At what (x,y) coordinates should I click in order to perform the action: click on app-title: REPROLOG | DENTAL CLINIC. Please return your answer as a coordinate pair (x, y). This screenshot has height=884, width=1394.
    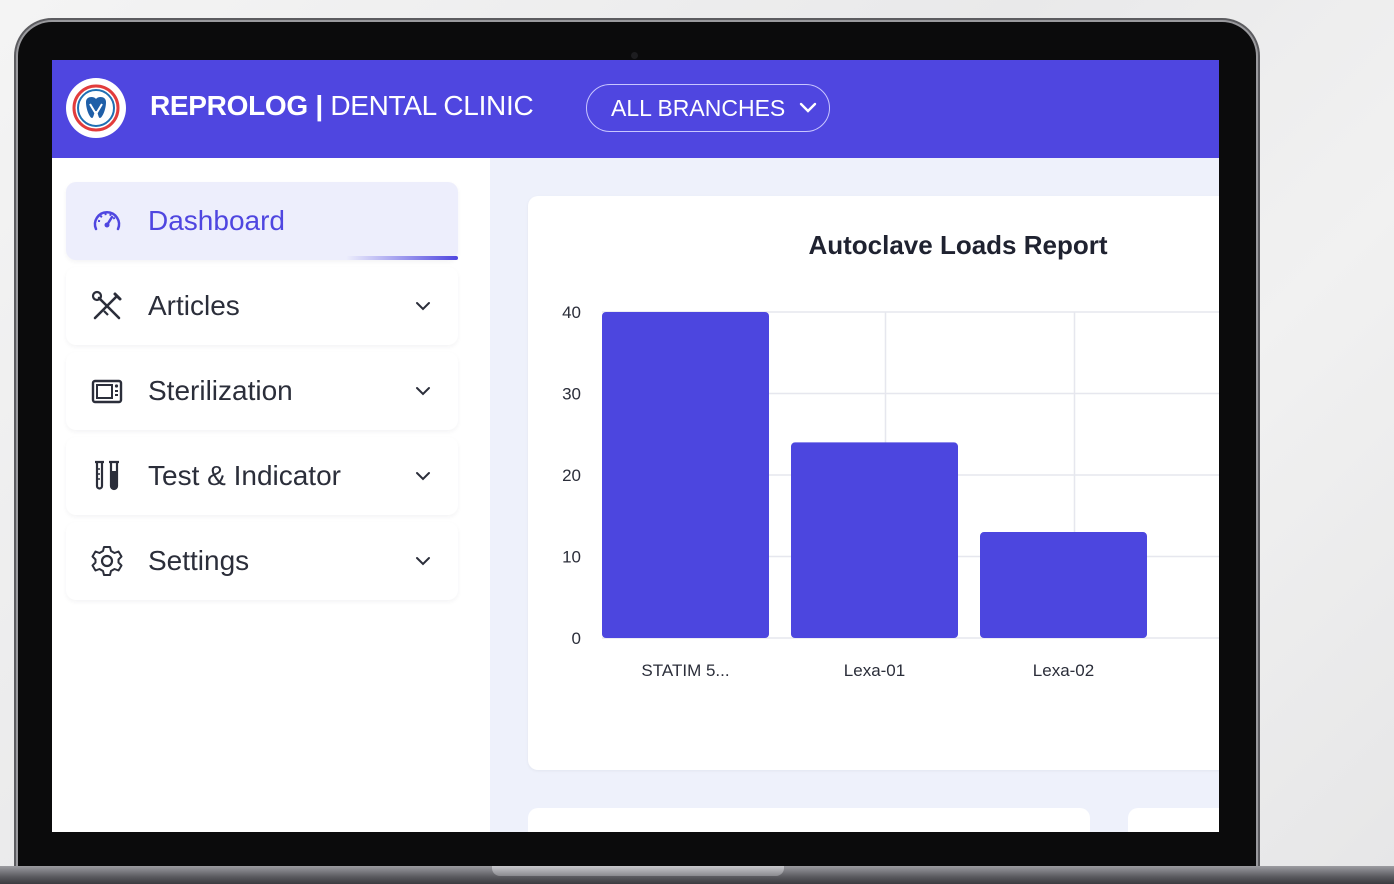
    Looking at the image, I should click on (342, 106).